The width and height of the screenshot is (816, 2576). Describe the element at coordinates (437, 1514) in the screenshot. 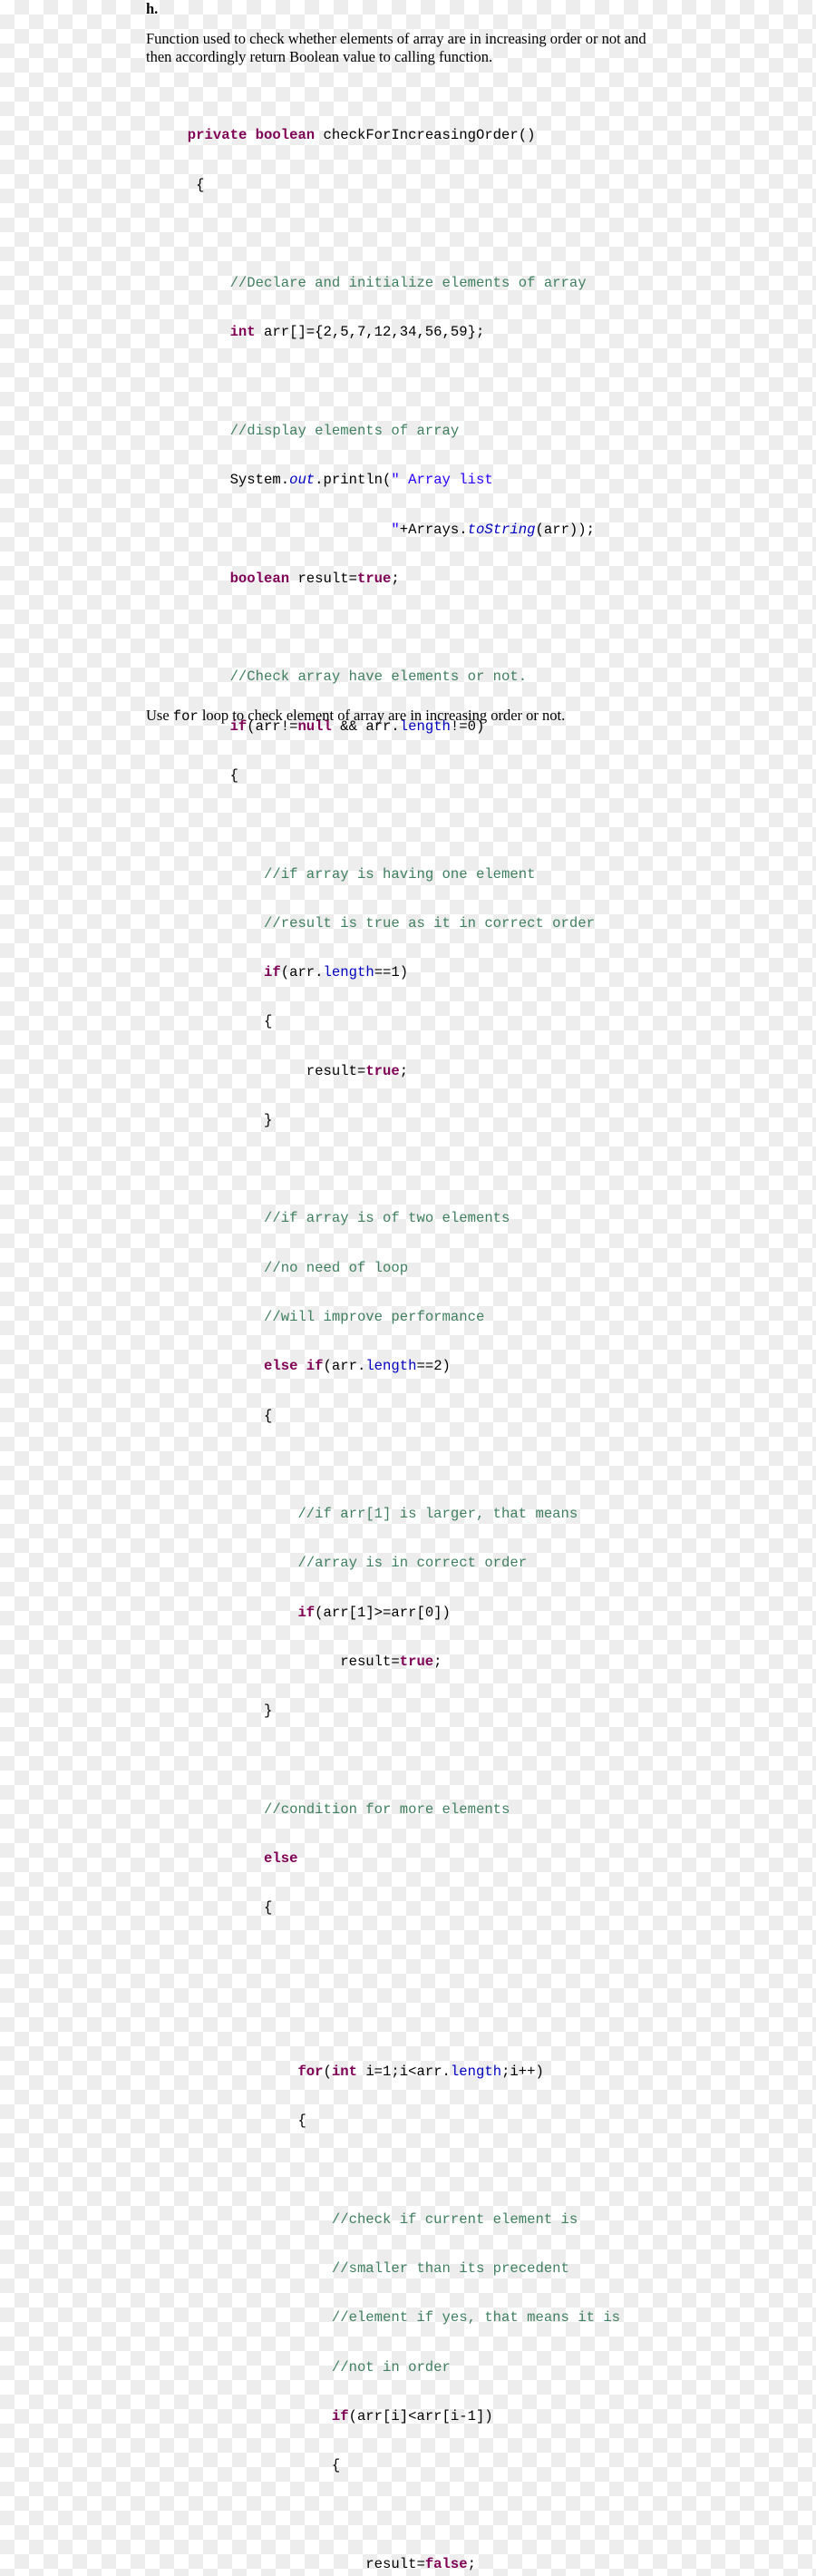

I see `code-line: //if arr[1] is larger, that means` at that location.